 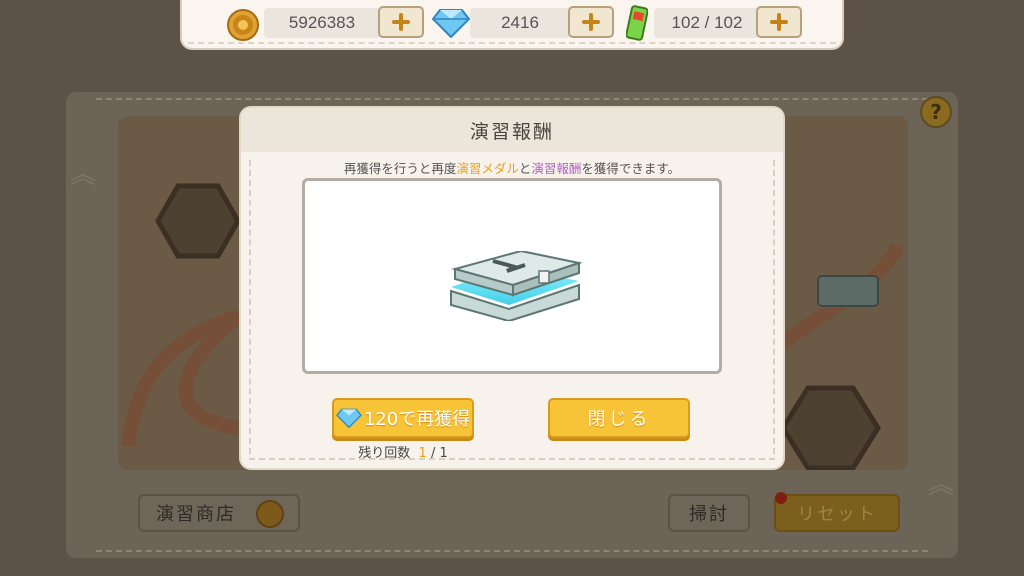 I want to click on desc-medal: 演習メダル, so click(x=487, y=168).